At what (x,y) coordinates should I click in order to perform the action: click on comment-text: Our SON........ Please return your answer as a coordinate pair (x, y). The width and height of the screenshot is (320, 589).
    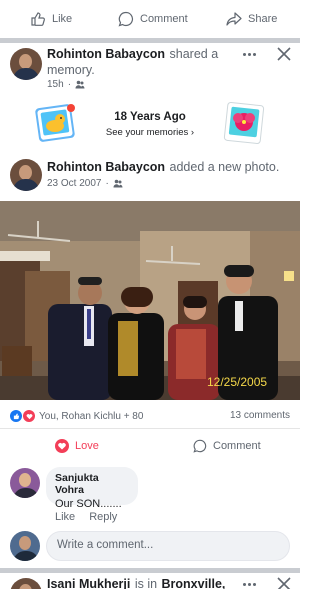
    Looking at the image, I should click on (88, 504).